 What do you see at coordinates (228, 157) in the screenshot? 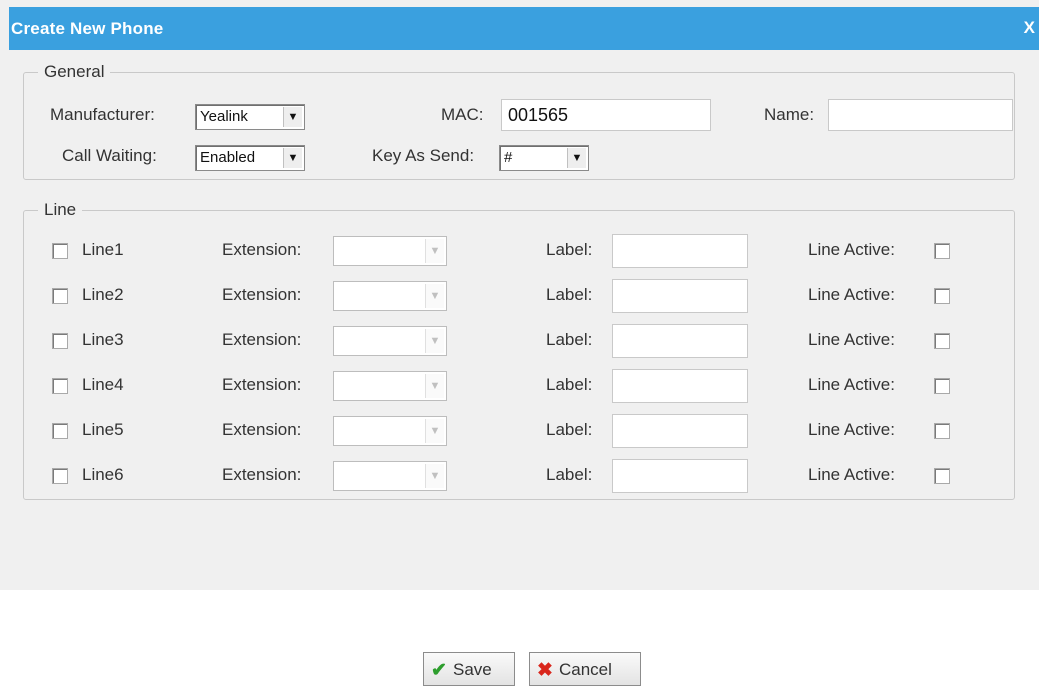
I see `call-waiting-value: Enabled` at bounding box center [228, 157].